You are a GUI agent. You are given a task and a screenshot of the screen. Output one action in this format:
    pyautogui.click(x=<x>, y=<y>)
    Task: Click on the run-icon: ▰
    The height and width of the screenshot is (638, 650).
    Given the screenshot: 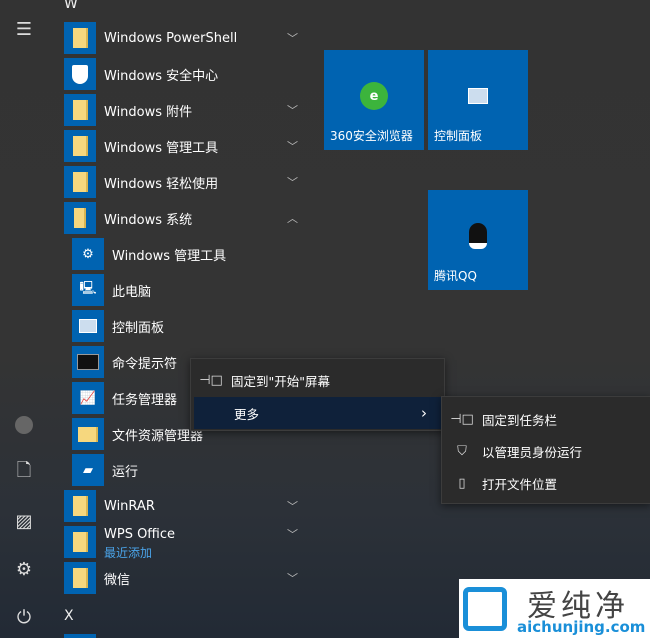 What is the action you would take?
    pyautogui.click(x=88, y=470)
    